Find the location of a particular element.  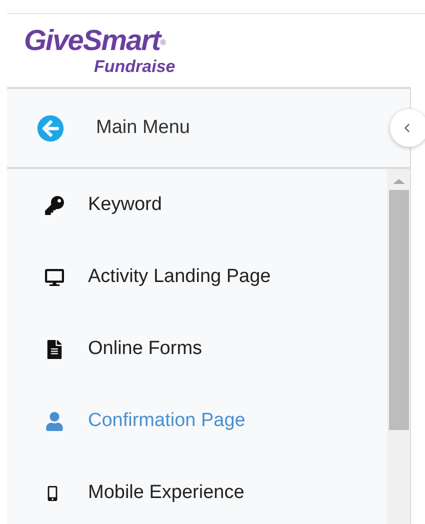

back-icon is located at coordinates (50, 128).